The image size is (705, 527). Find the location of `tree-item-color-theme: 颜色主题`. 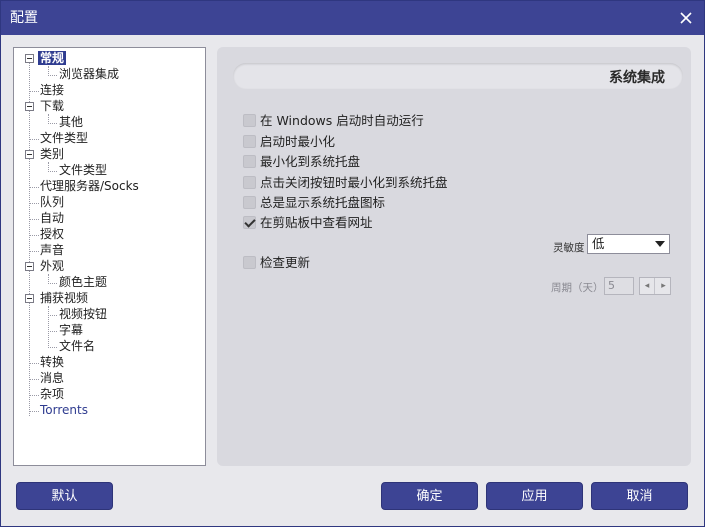

tree-item-color-theme: 颜色主题 is located at coordinates (83, 282).